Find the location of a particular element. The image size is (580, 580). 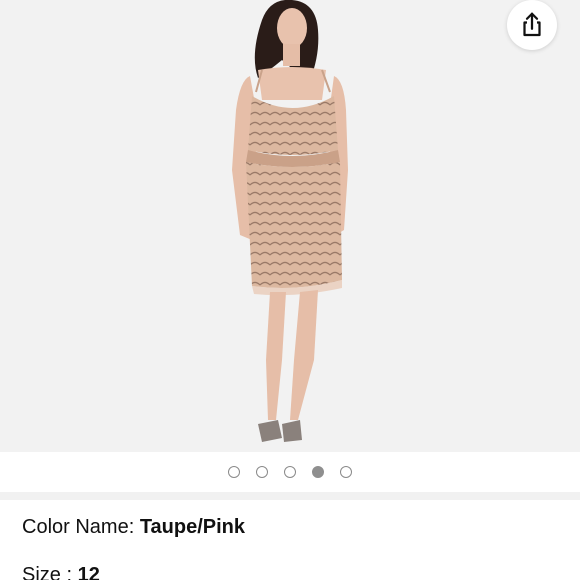

share-button is located at coordinates (532, 25).